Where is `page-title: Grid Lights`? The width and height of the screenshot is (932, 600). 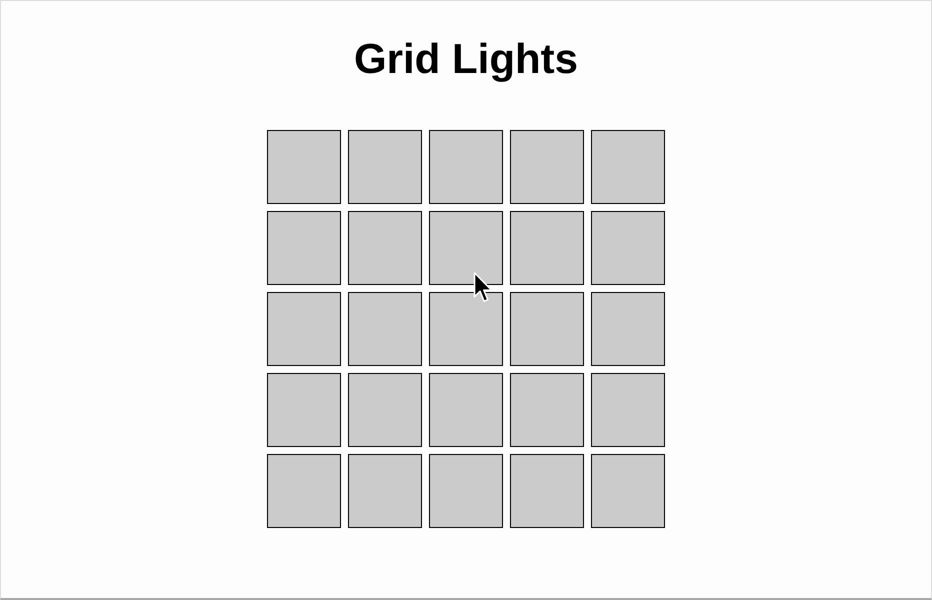
page-title: Grid Lights is located at coordinates (466, 59).